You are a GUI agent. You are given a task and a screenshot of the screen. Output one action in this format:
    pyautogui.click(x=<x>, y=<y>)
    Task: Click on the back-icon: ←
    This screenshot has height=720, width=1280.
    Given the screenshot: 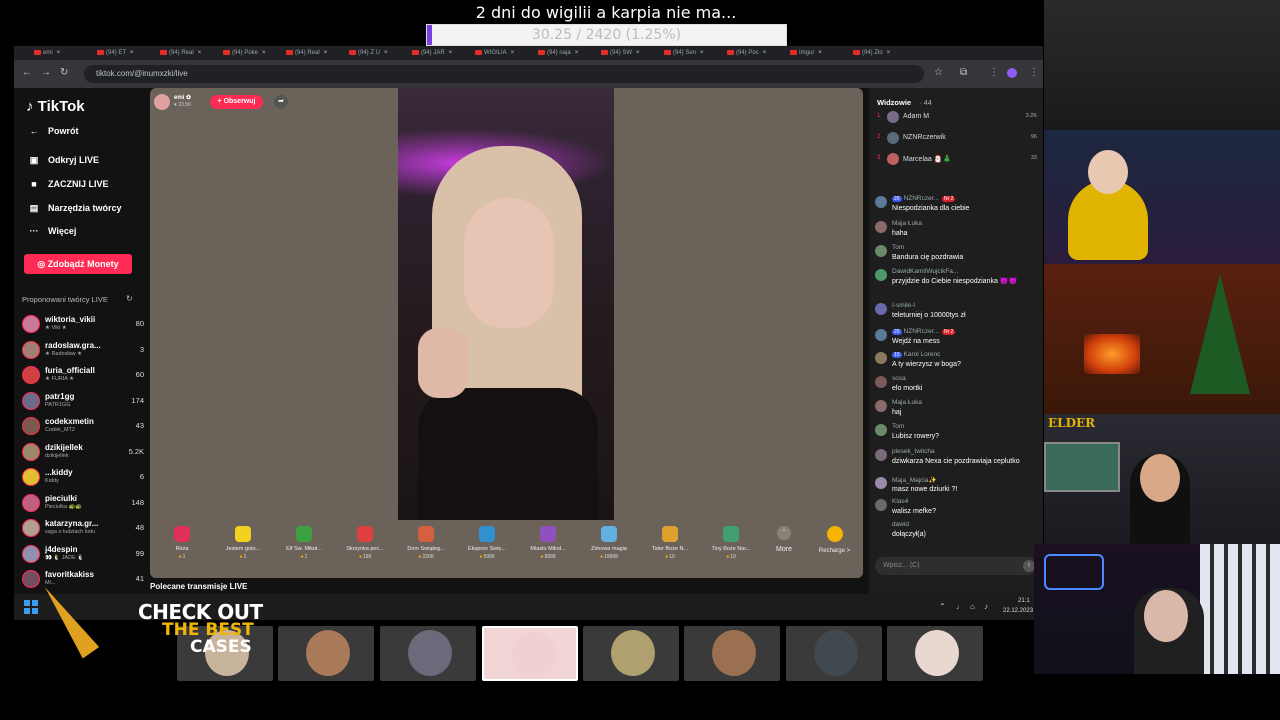 What is the action you would take?
    pyautogui.click(x=27, y=72)
    